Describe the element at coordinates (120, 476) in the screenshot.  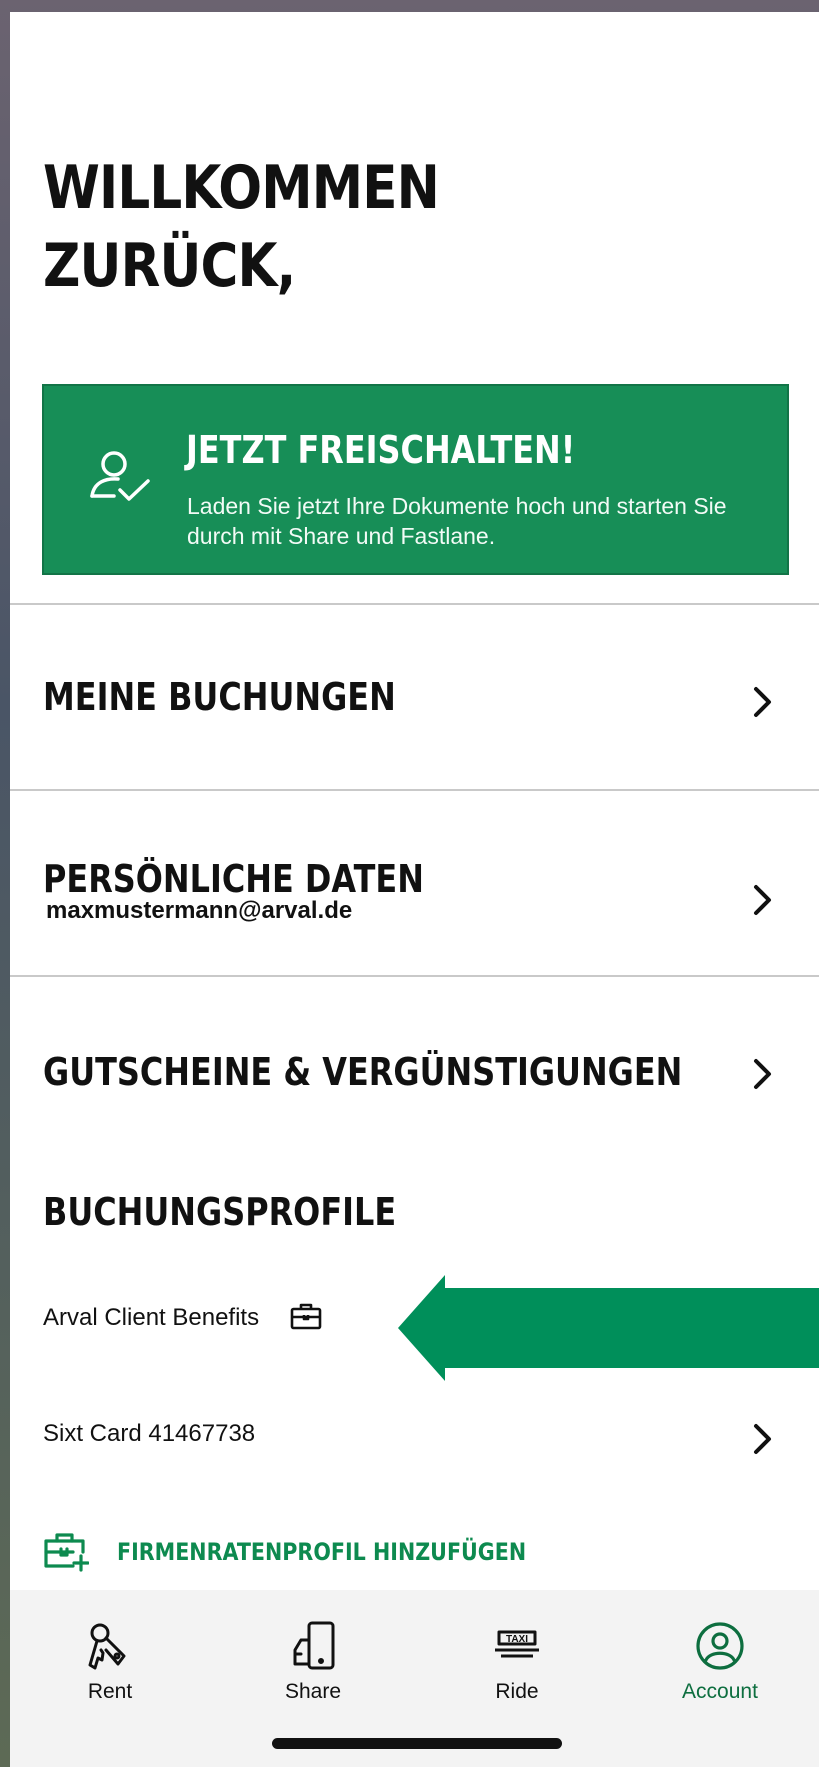
I see `user-check-icon` at that location.